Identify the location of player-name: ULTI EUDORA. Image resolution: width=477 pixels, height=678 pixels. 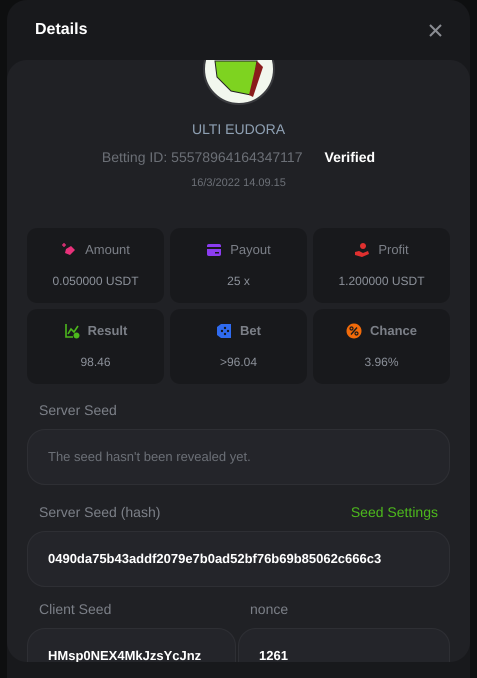
(239, 129).